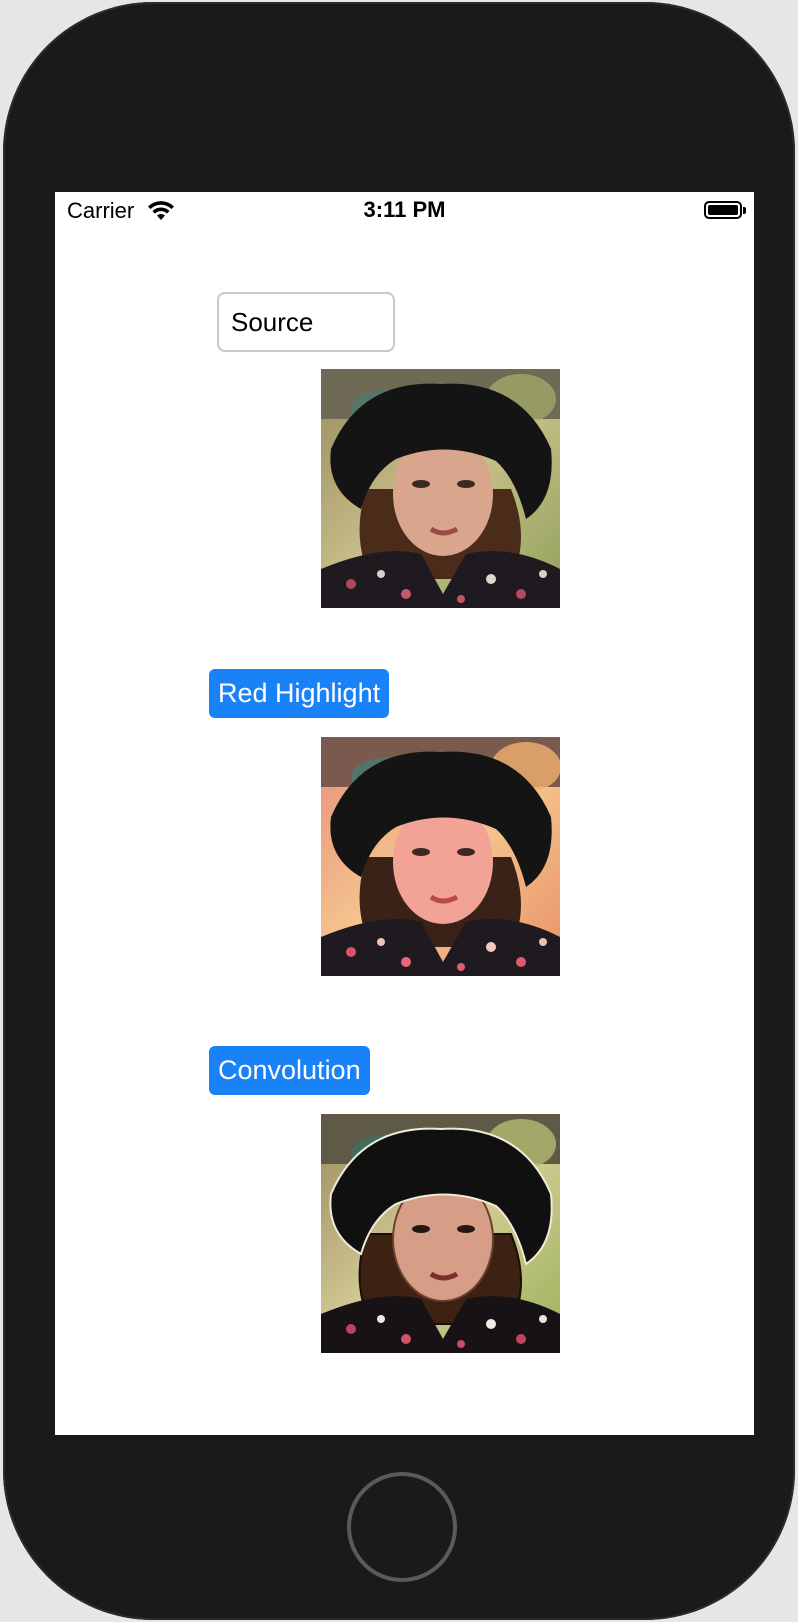 The image size is (798, 1622). I want to click on source-text-field, so click(306, 322).